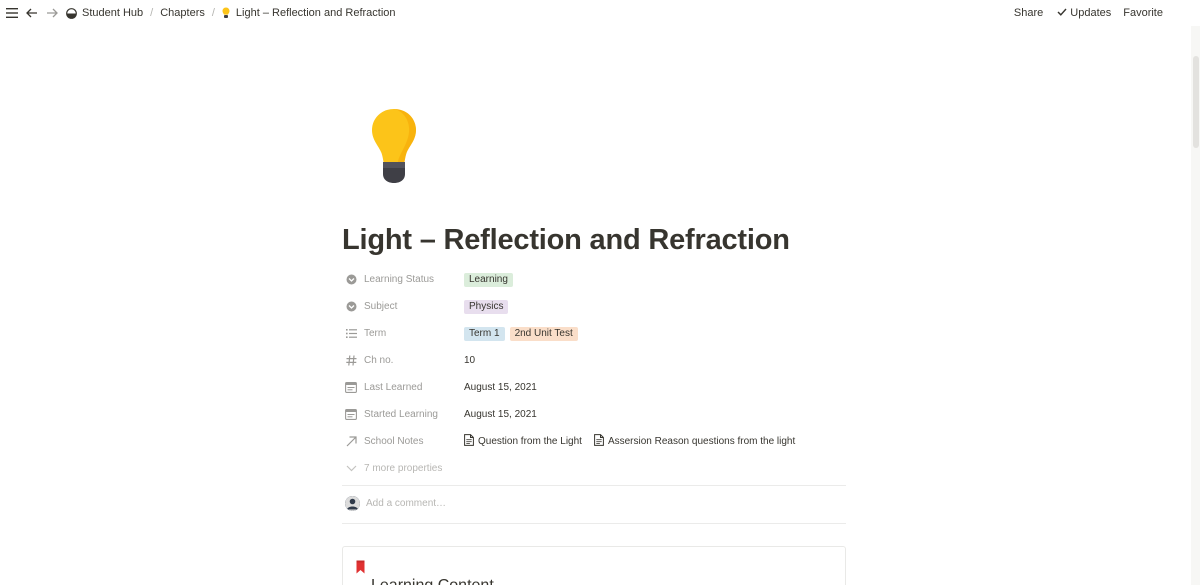  Describe the element at coordinates (594, 360) in the screenshot. I see `property-row-ch-no: Ch no. 10` at that location.